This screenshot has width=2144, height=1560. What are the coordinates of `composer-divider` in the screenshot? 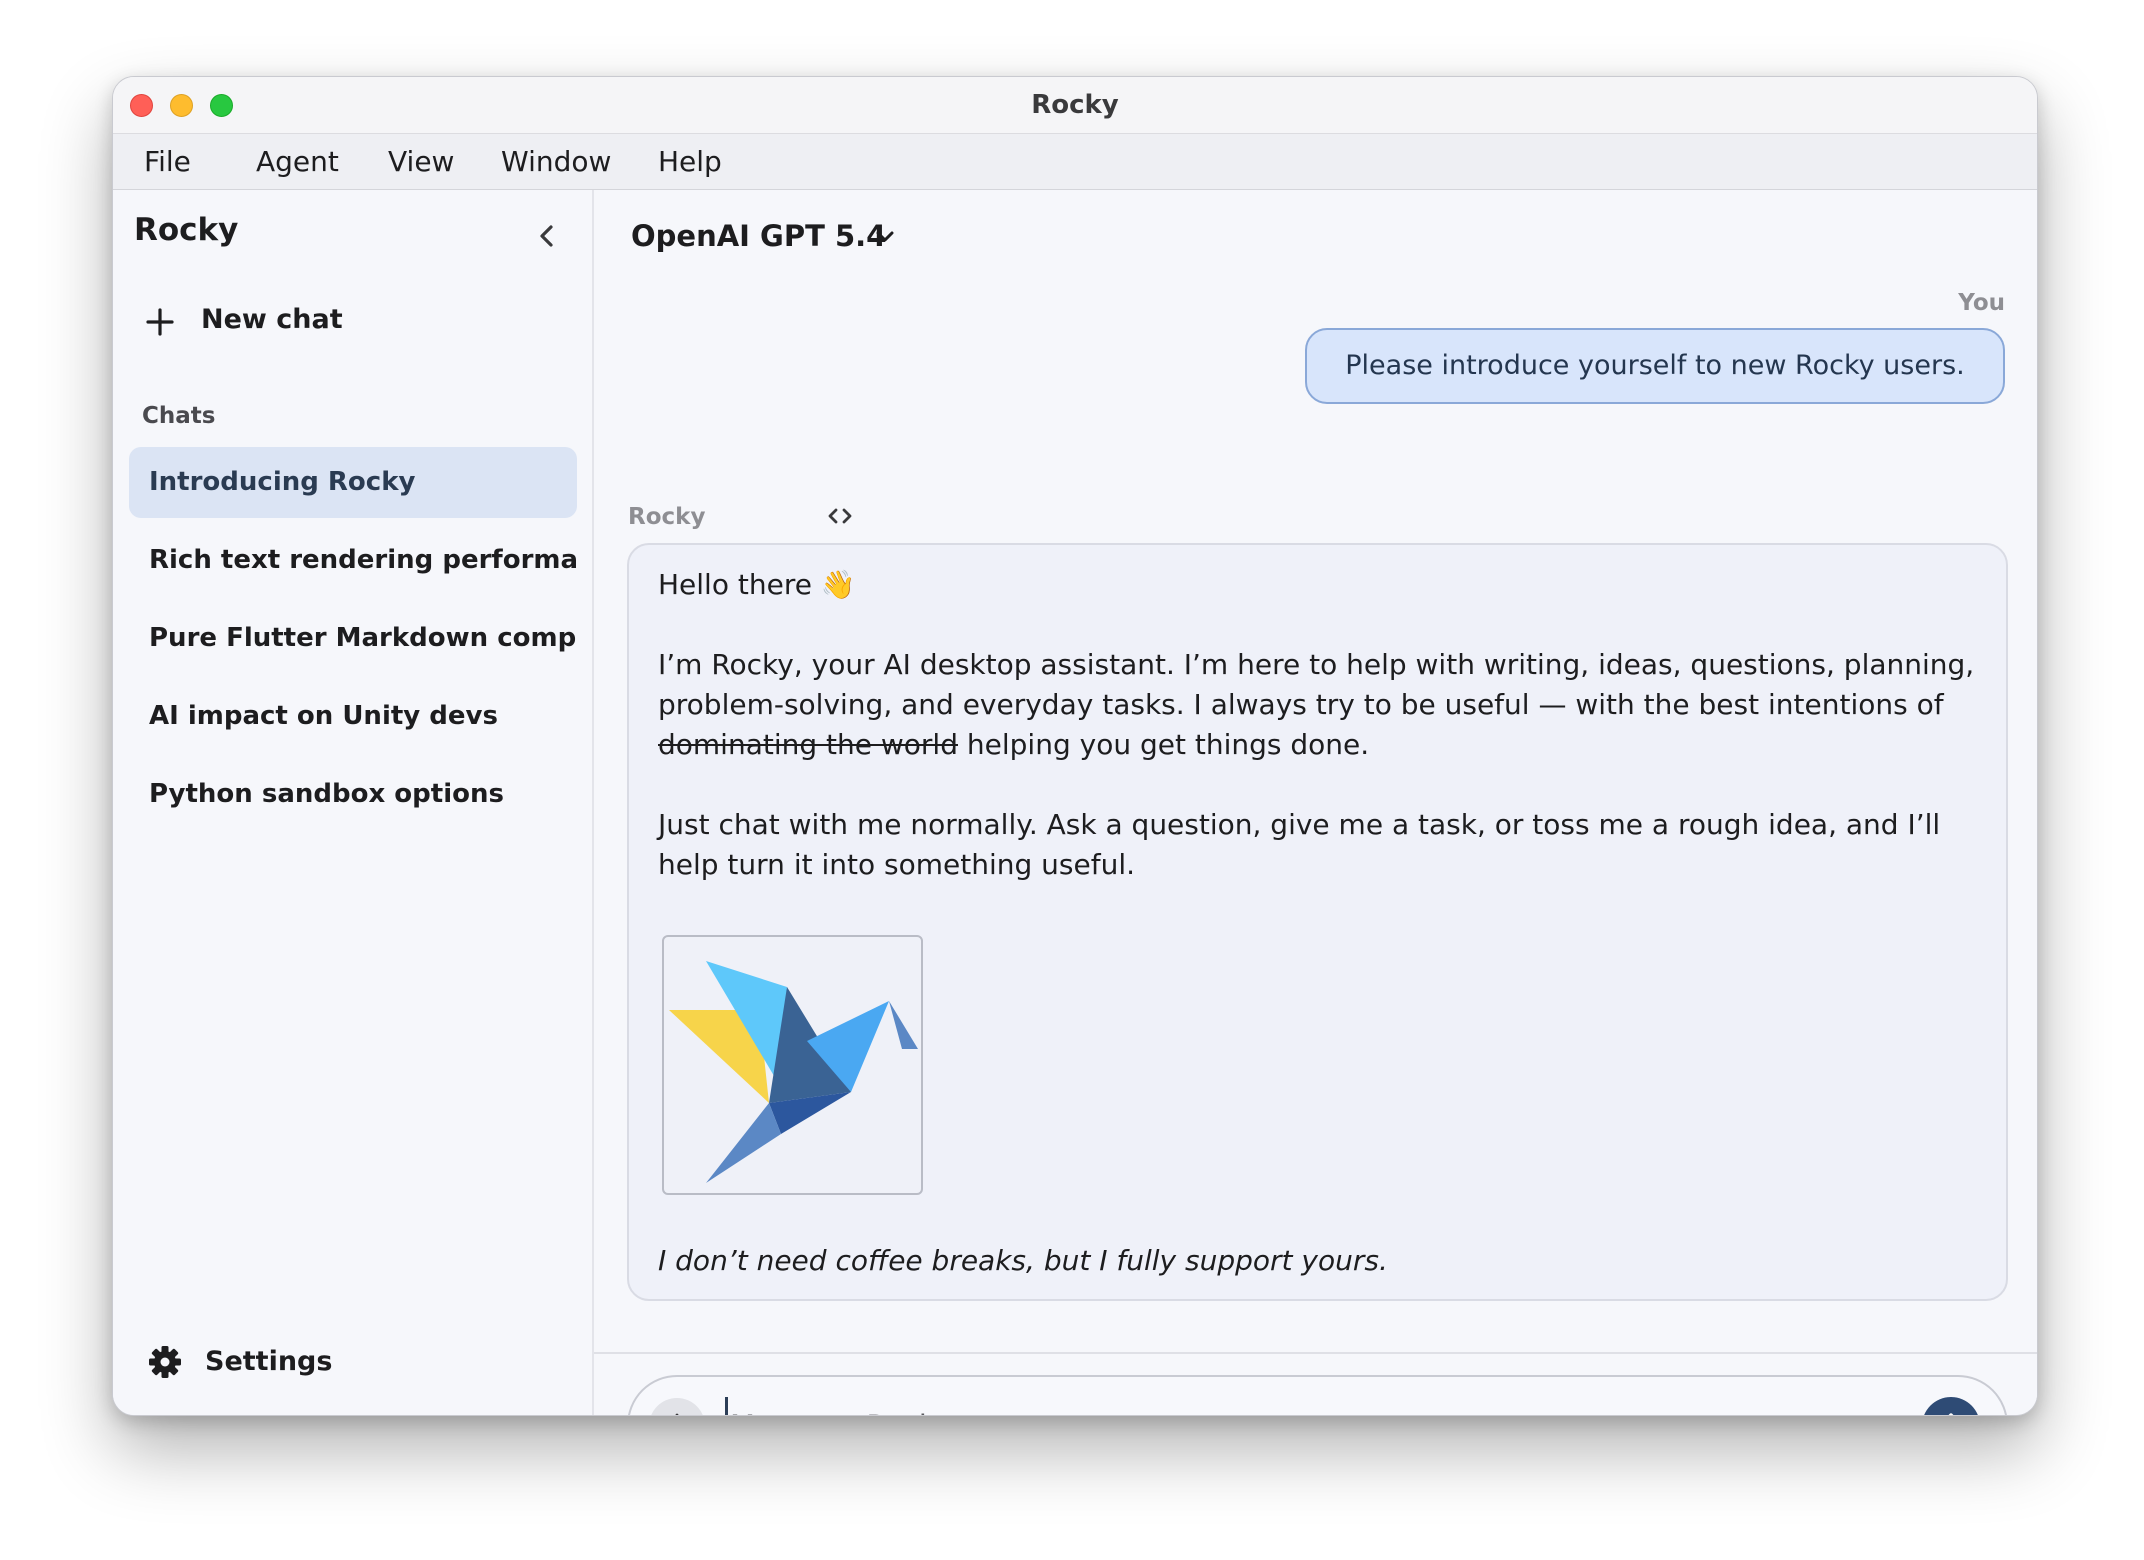 It's located at (1315, 1353).